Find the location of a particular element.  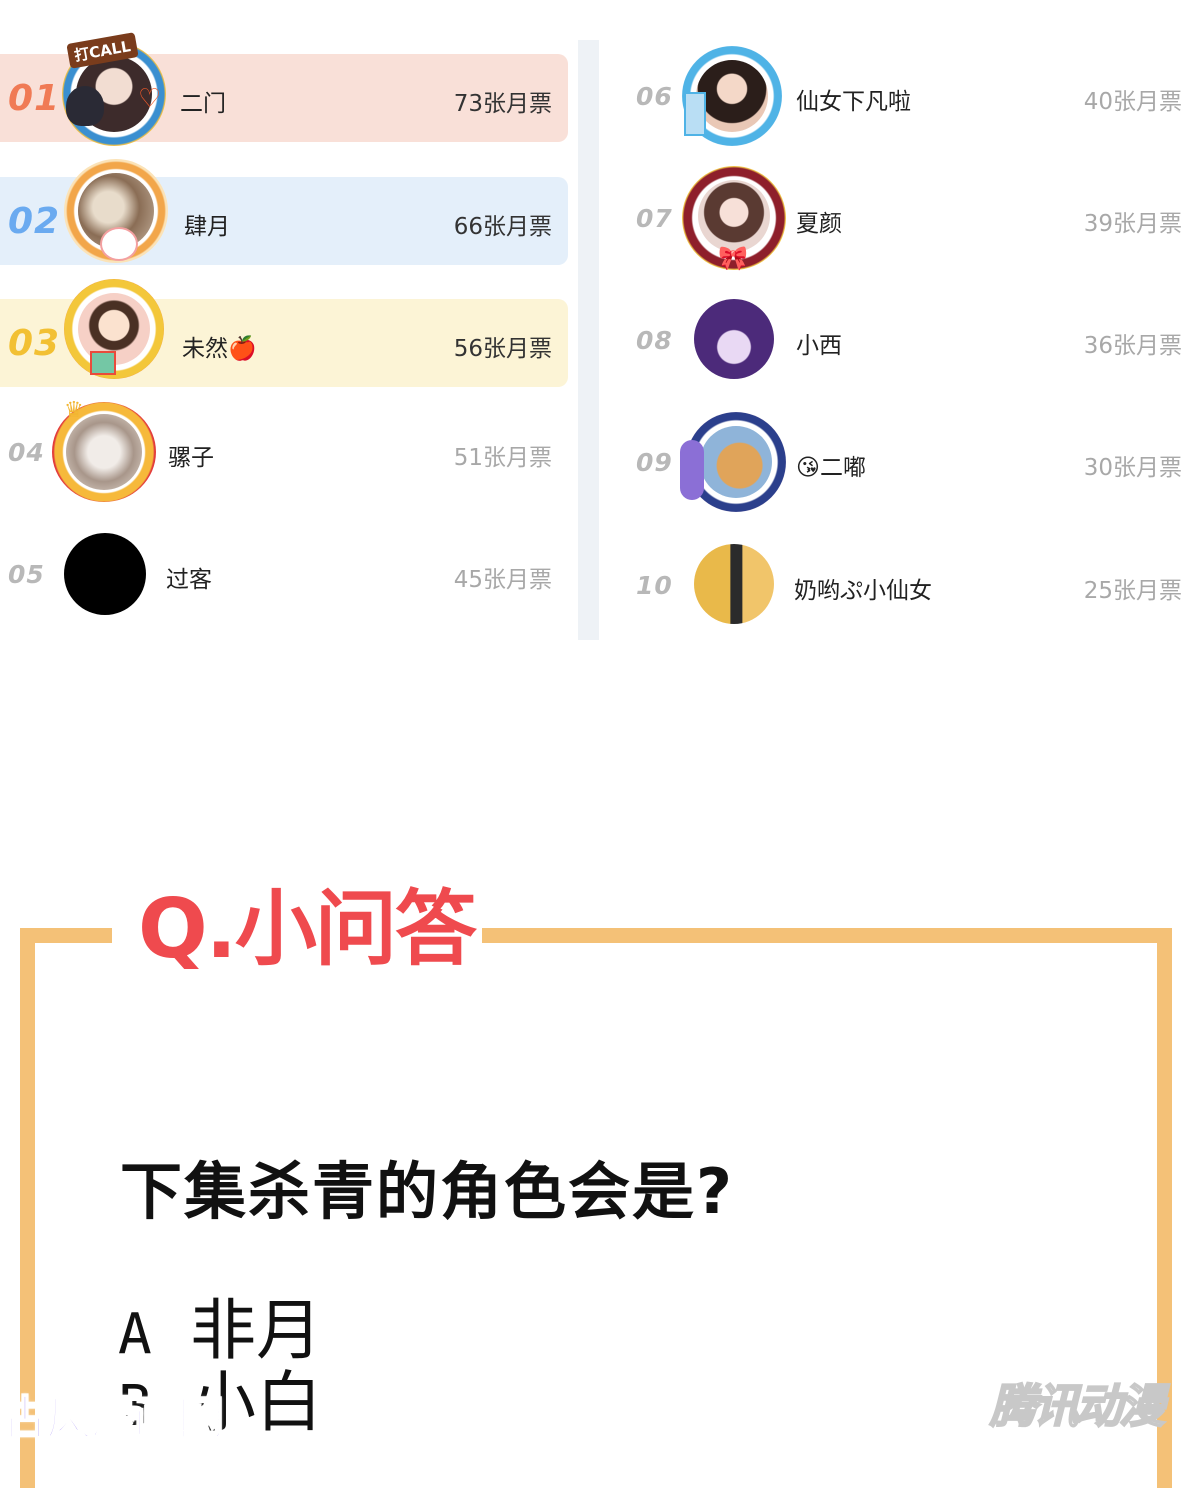

anime-girl-icon is located at coordinates (692, 470).